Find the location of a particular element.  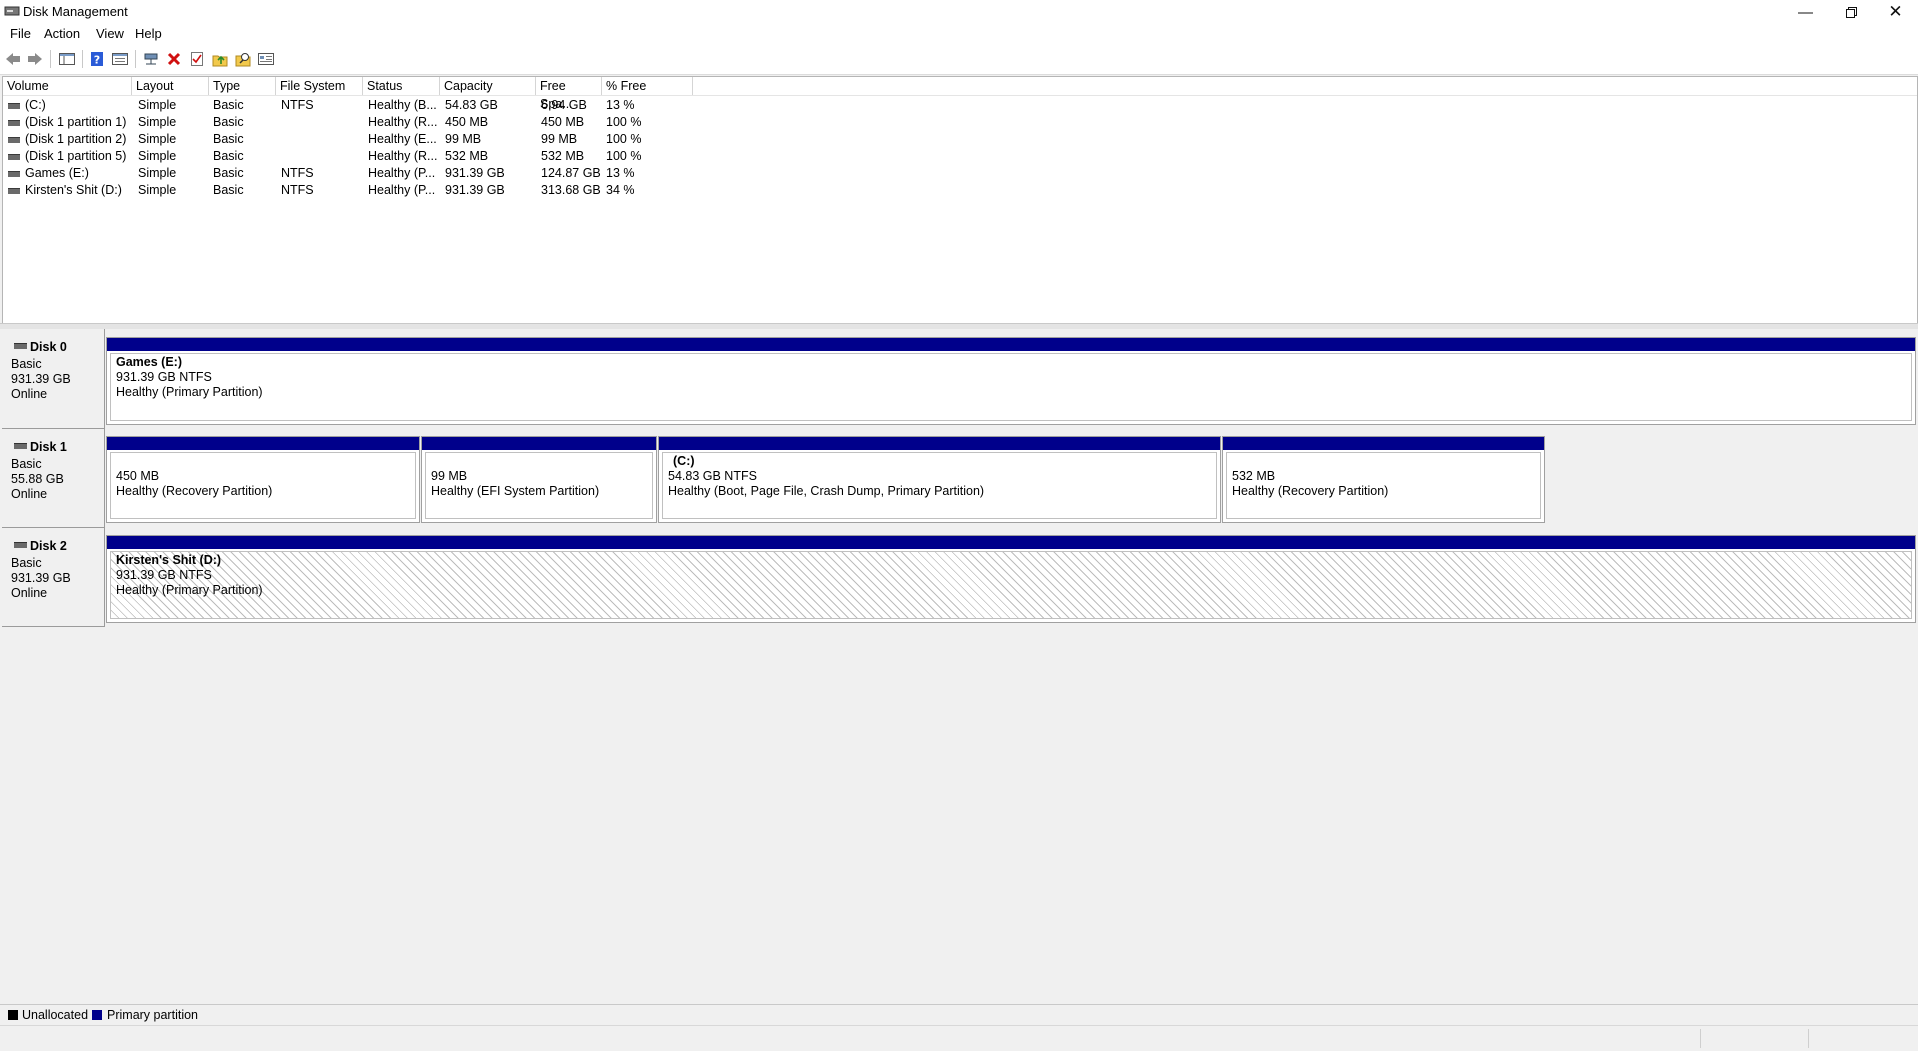

menu-action: Action is located at coordinates (62, 33).